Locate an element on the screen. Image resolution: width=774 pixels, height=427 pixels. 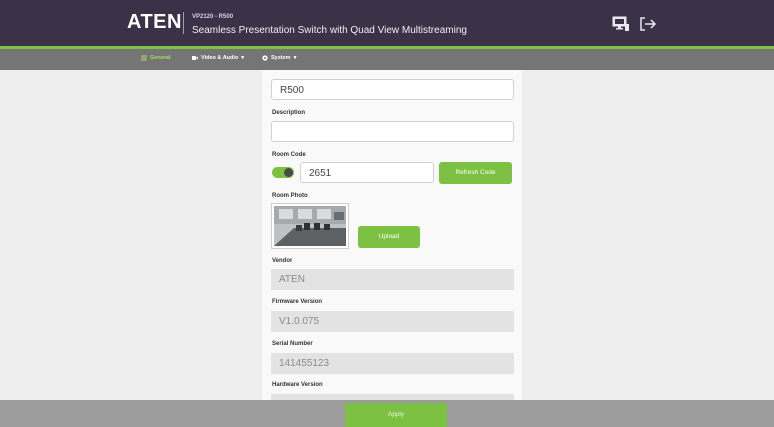
toggle-knob is located at coordinates (288, 172).